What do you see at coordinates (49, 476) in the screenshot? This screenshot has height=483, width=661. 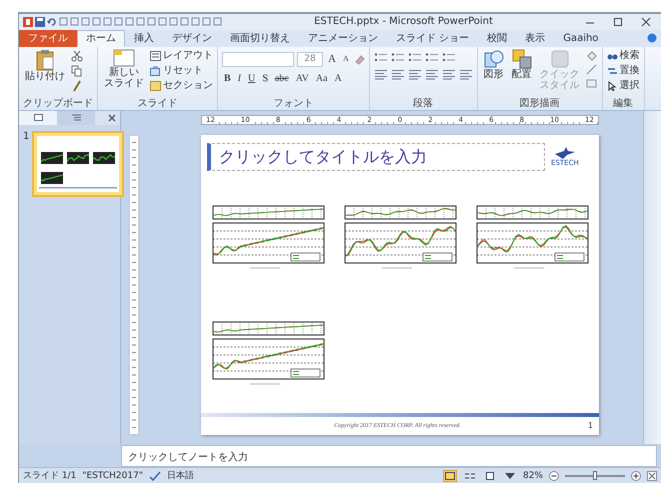 I see `slide-counter: スライド 1/1` at bounding box center [49, 476].